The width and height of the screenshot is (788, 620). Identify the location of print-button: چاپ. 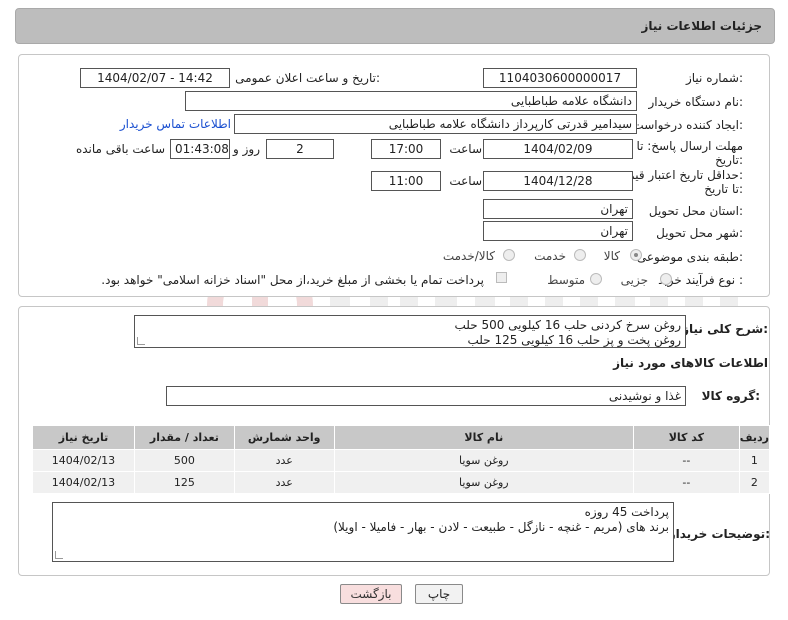
(439, 594).